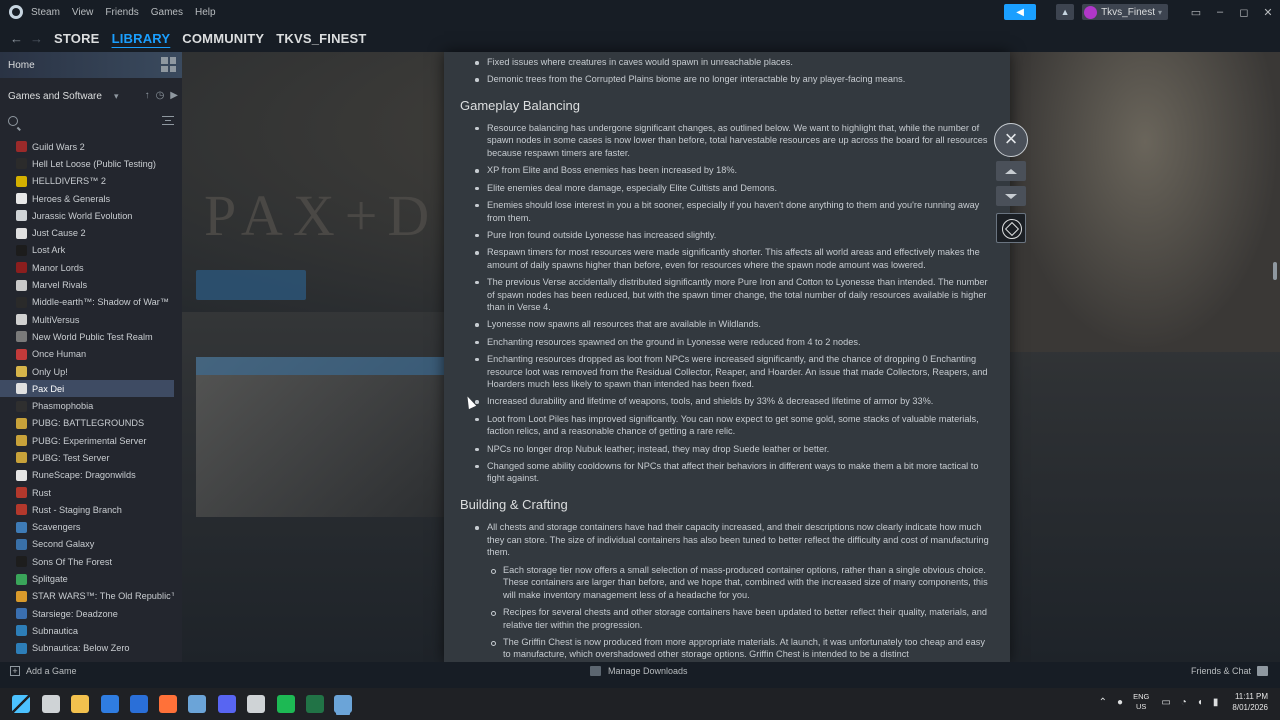 The width and height of the screenshot is (1280, 720). Describe the element at coordinates (1165, 702) in the screenshot. I see `display-icon: ▭` at that location.